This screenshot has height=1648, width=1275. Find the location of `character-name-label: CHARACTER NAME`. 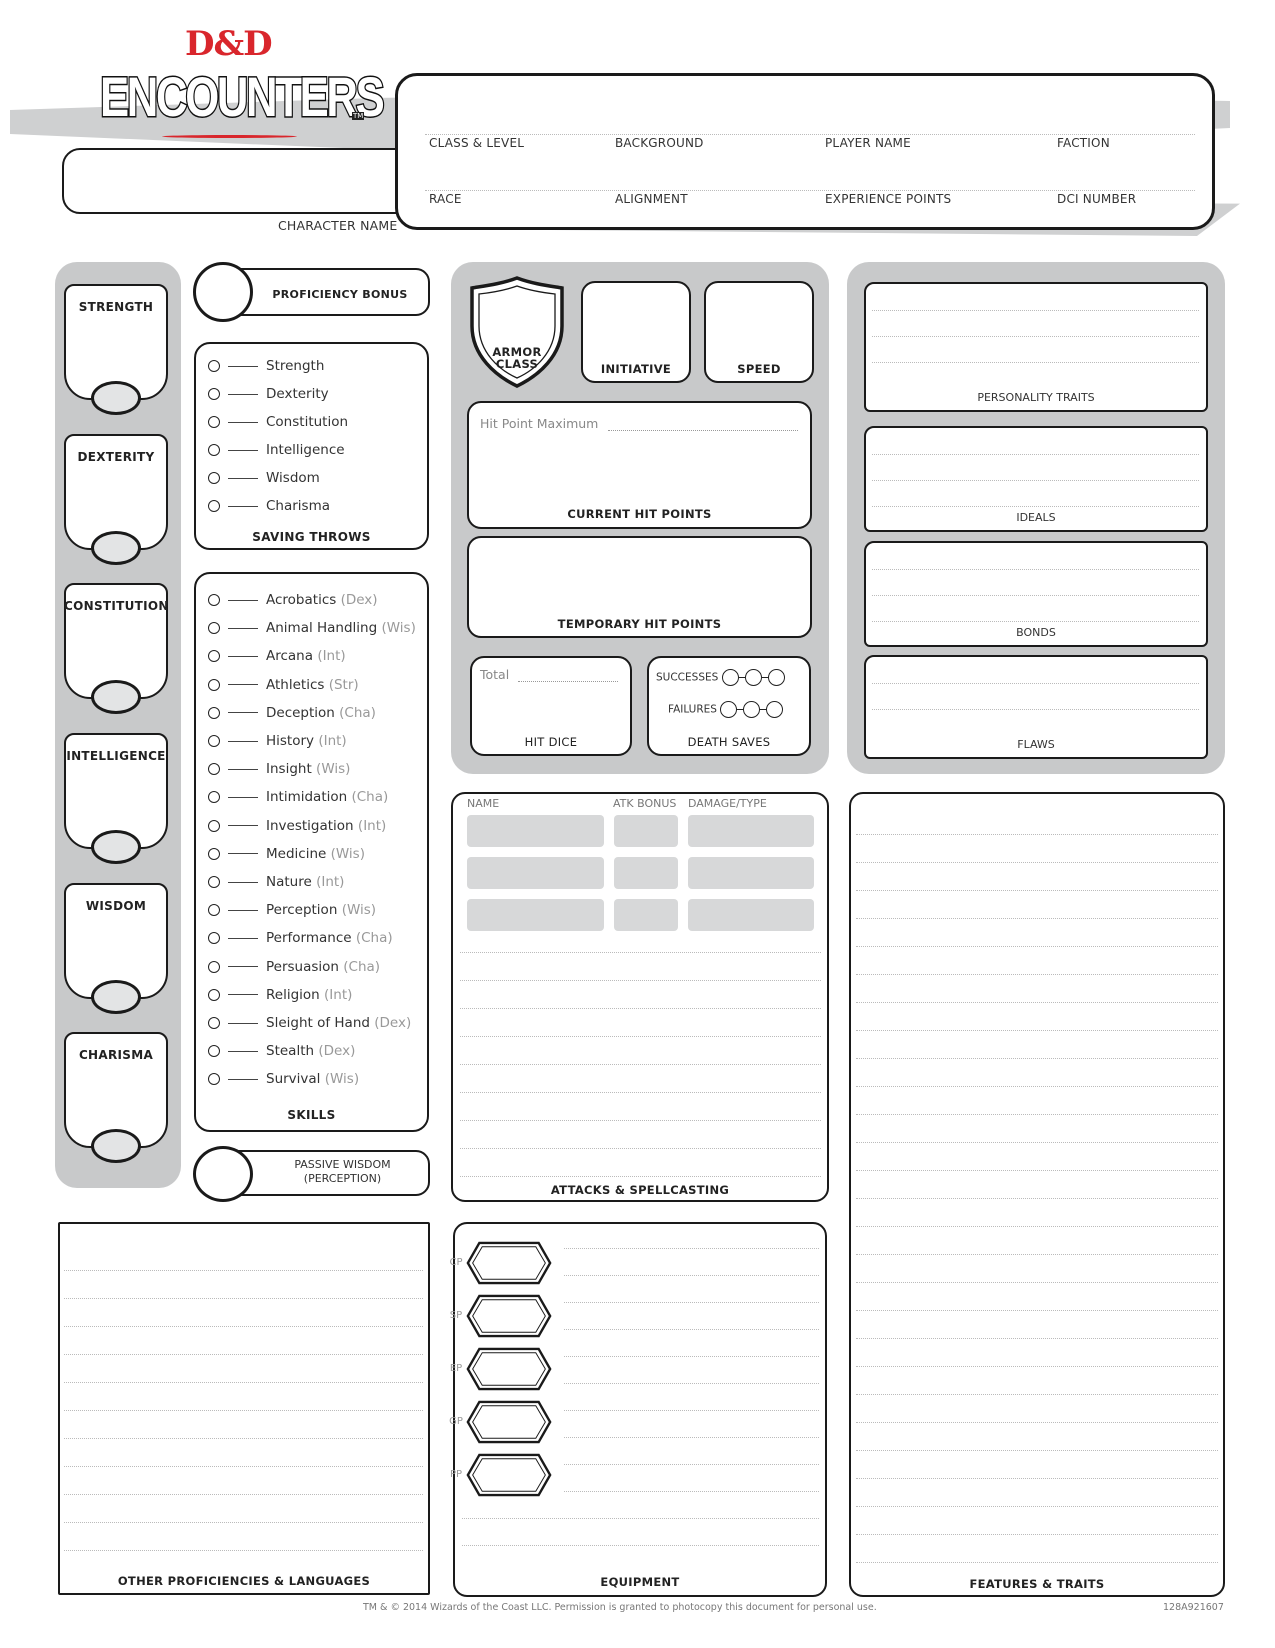

character-name-label: CHARACTER NAME is located at coordinates (338, 225).